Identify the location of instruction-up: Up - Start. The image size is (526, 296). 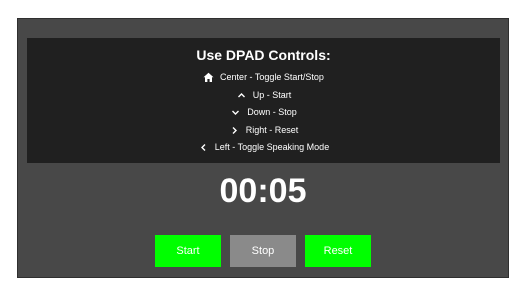
(263, 95).